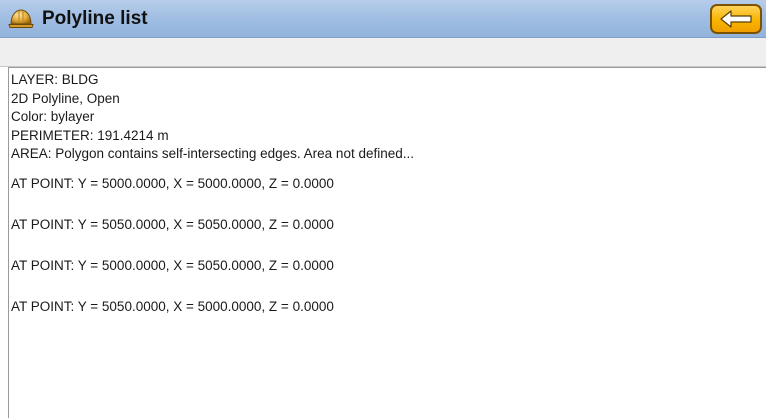 The width and height of the screenshot is (766, 418). I want to click on hard-hat-icon, so click(21, 19).